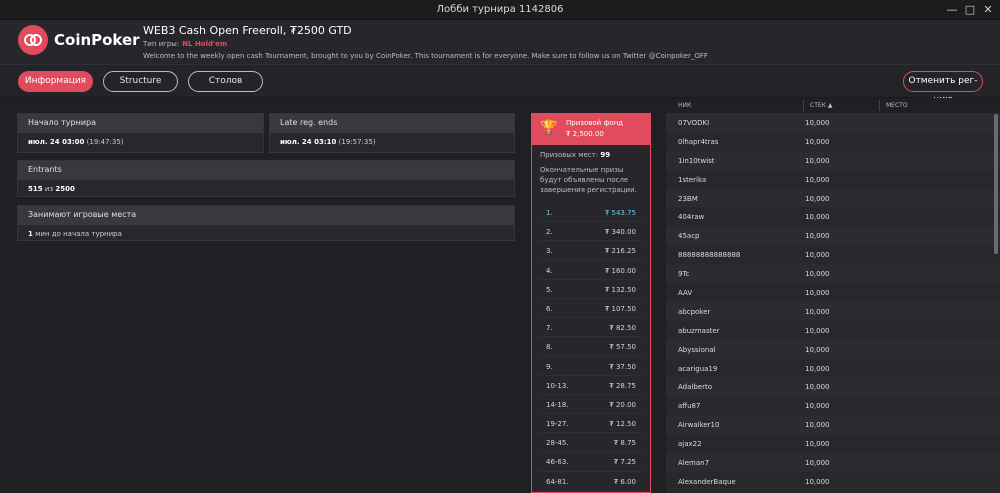  I want to click on player-row: Adalberto 10,000, so click(833, 387).